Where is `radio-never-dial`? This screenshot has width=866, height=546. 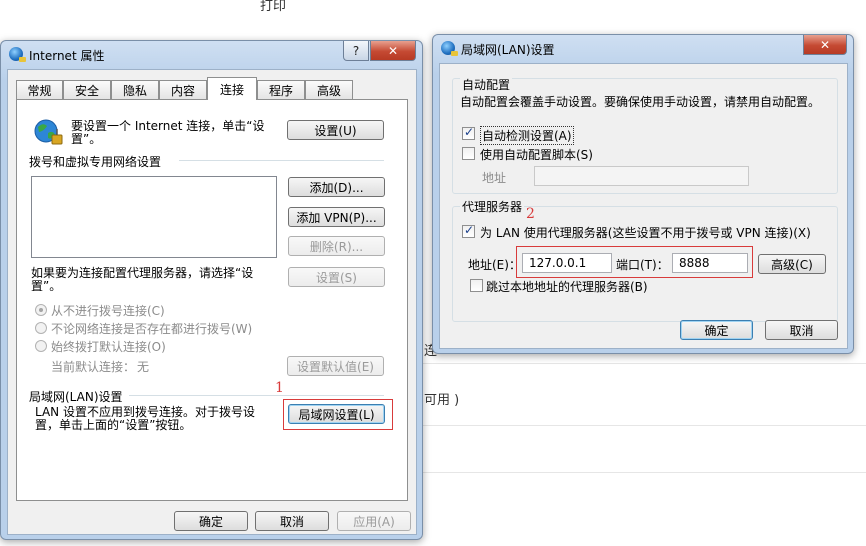
radio-never-dial is located at coordinates (41, 310).